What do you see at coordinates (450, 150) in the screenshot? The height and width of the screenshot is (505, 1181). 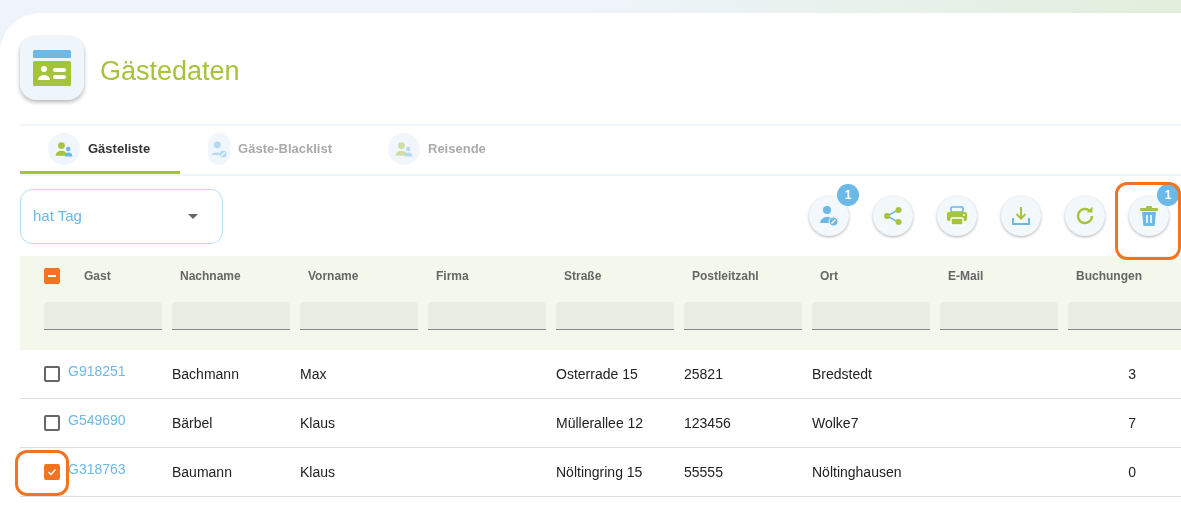 I see `tab: Reisende` at bounding box center [450, 150].